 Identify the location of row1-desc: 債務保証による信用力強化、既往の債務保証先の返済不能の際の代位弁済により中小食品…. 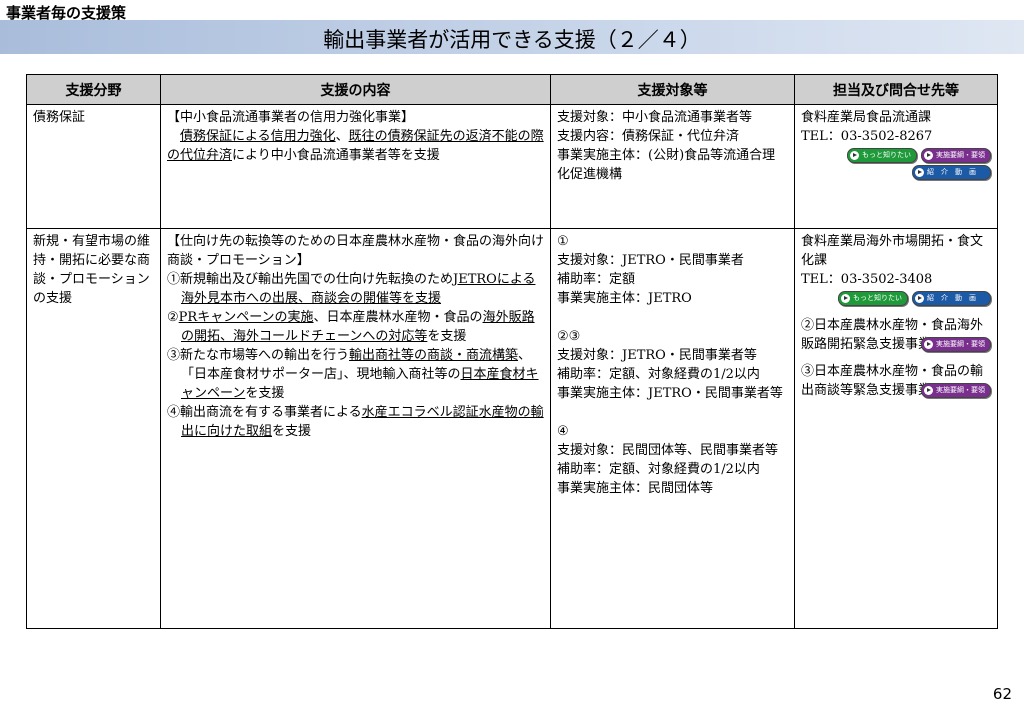
(355, 146).